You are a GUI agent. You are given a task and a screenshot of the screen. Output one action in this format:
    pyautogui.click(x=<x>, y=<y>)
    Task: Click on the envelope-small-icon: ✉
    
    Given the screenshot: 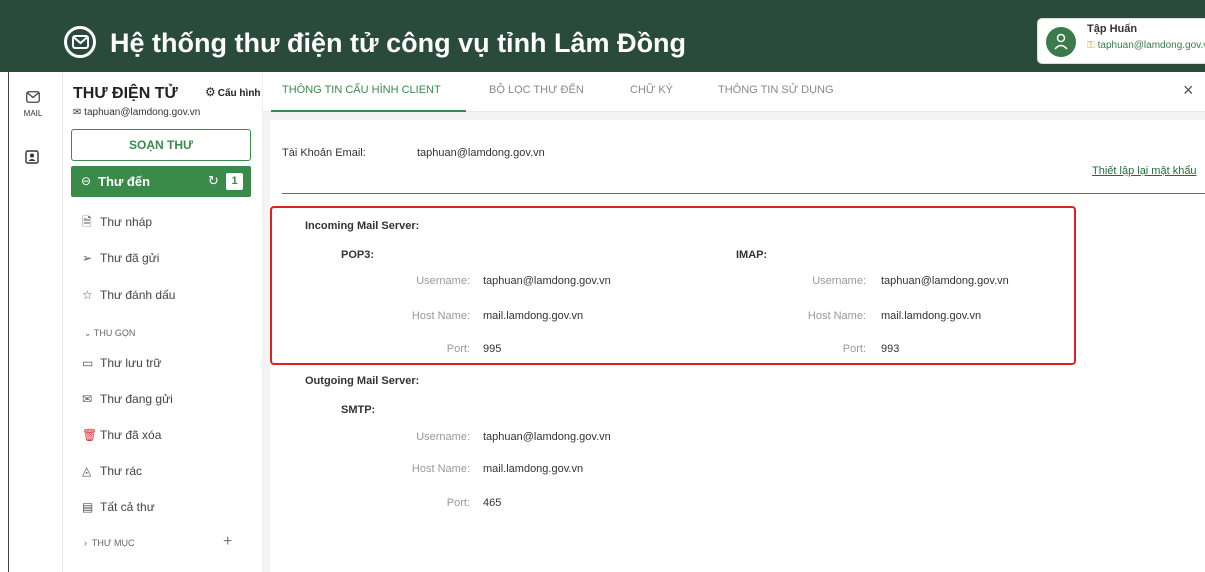 What is the action you would take?
    pyautogui.click(x=79, y=112)
    